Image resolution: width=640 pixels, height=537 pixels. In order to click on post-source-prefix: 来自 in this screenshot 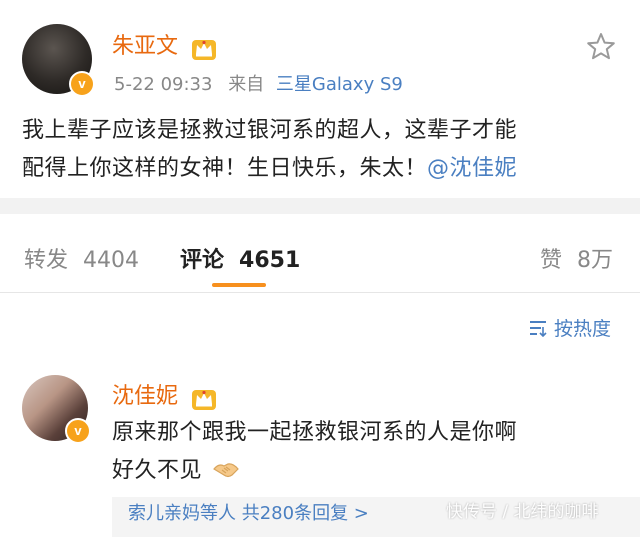, I will do `click(246, 84)`.